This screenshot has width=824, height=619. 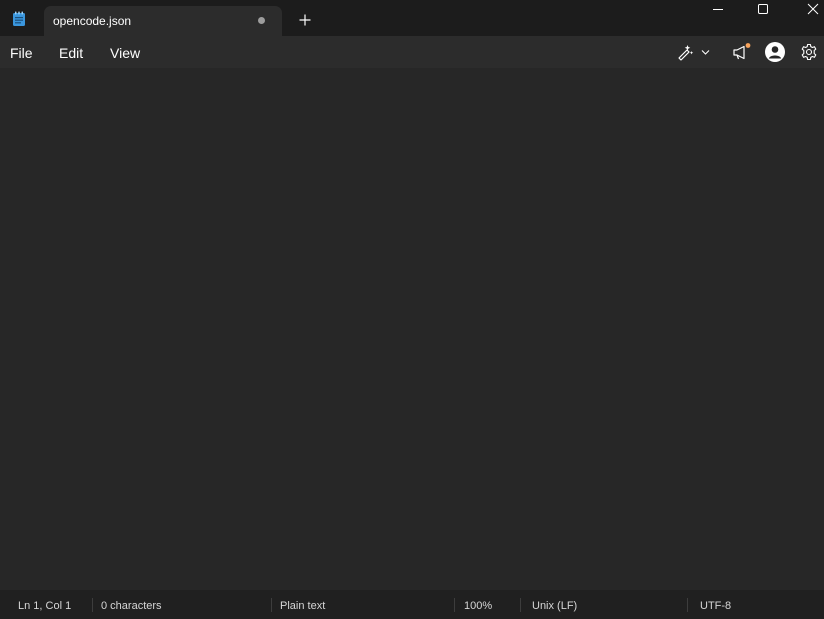 I want to click on tab-opencode-json: opencode.json, so click(x=163, y=21).